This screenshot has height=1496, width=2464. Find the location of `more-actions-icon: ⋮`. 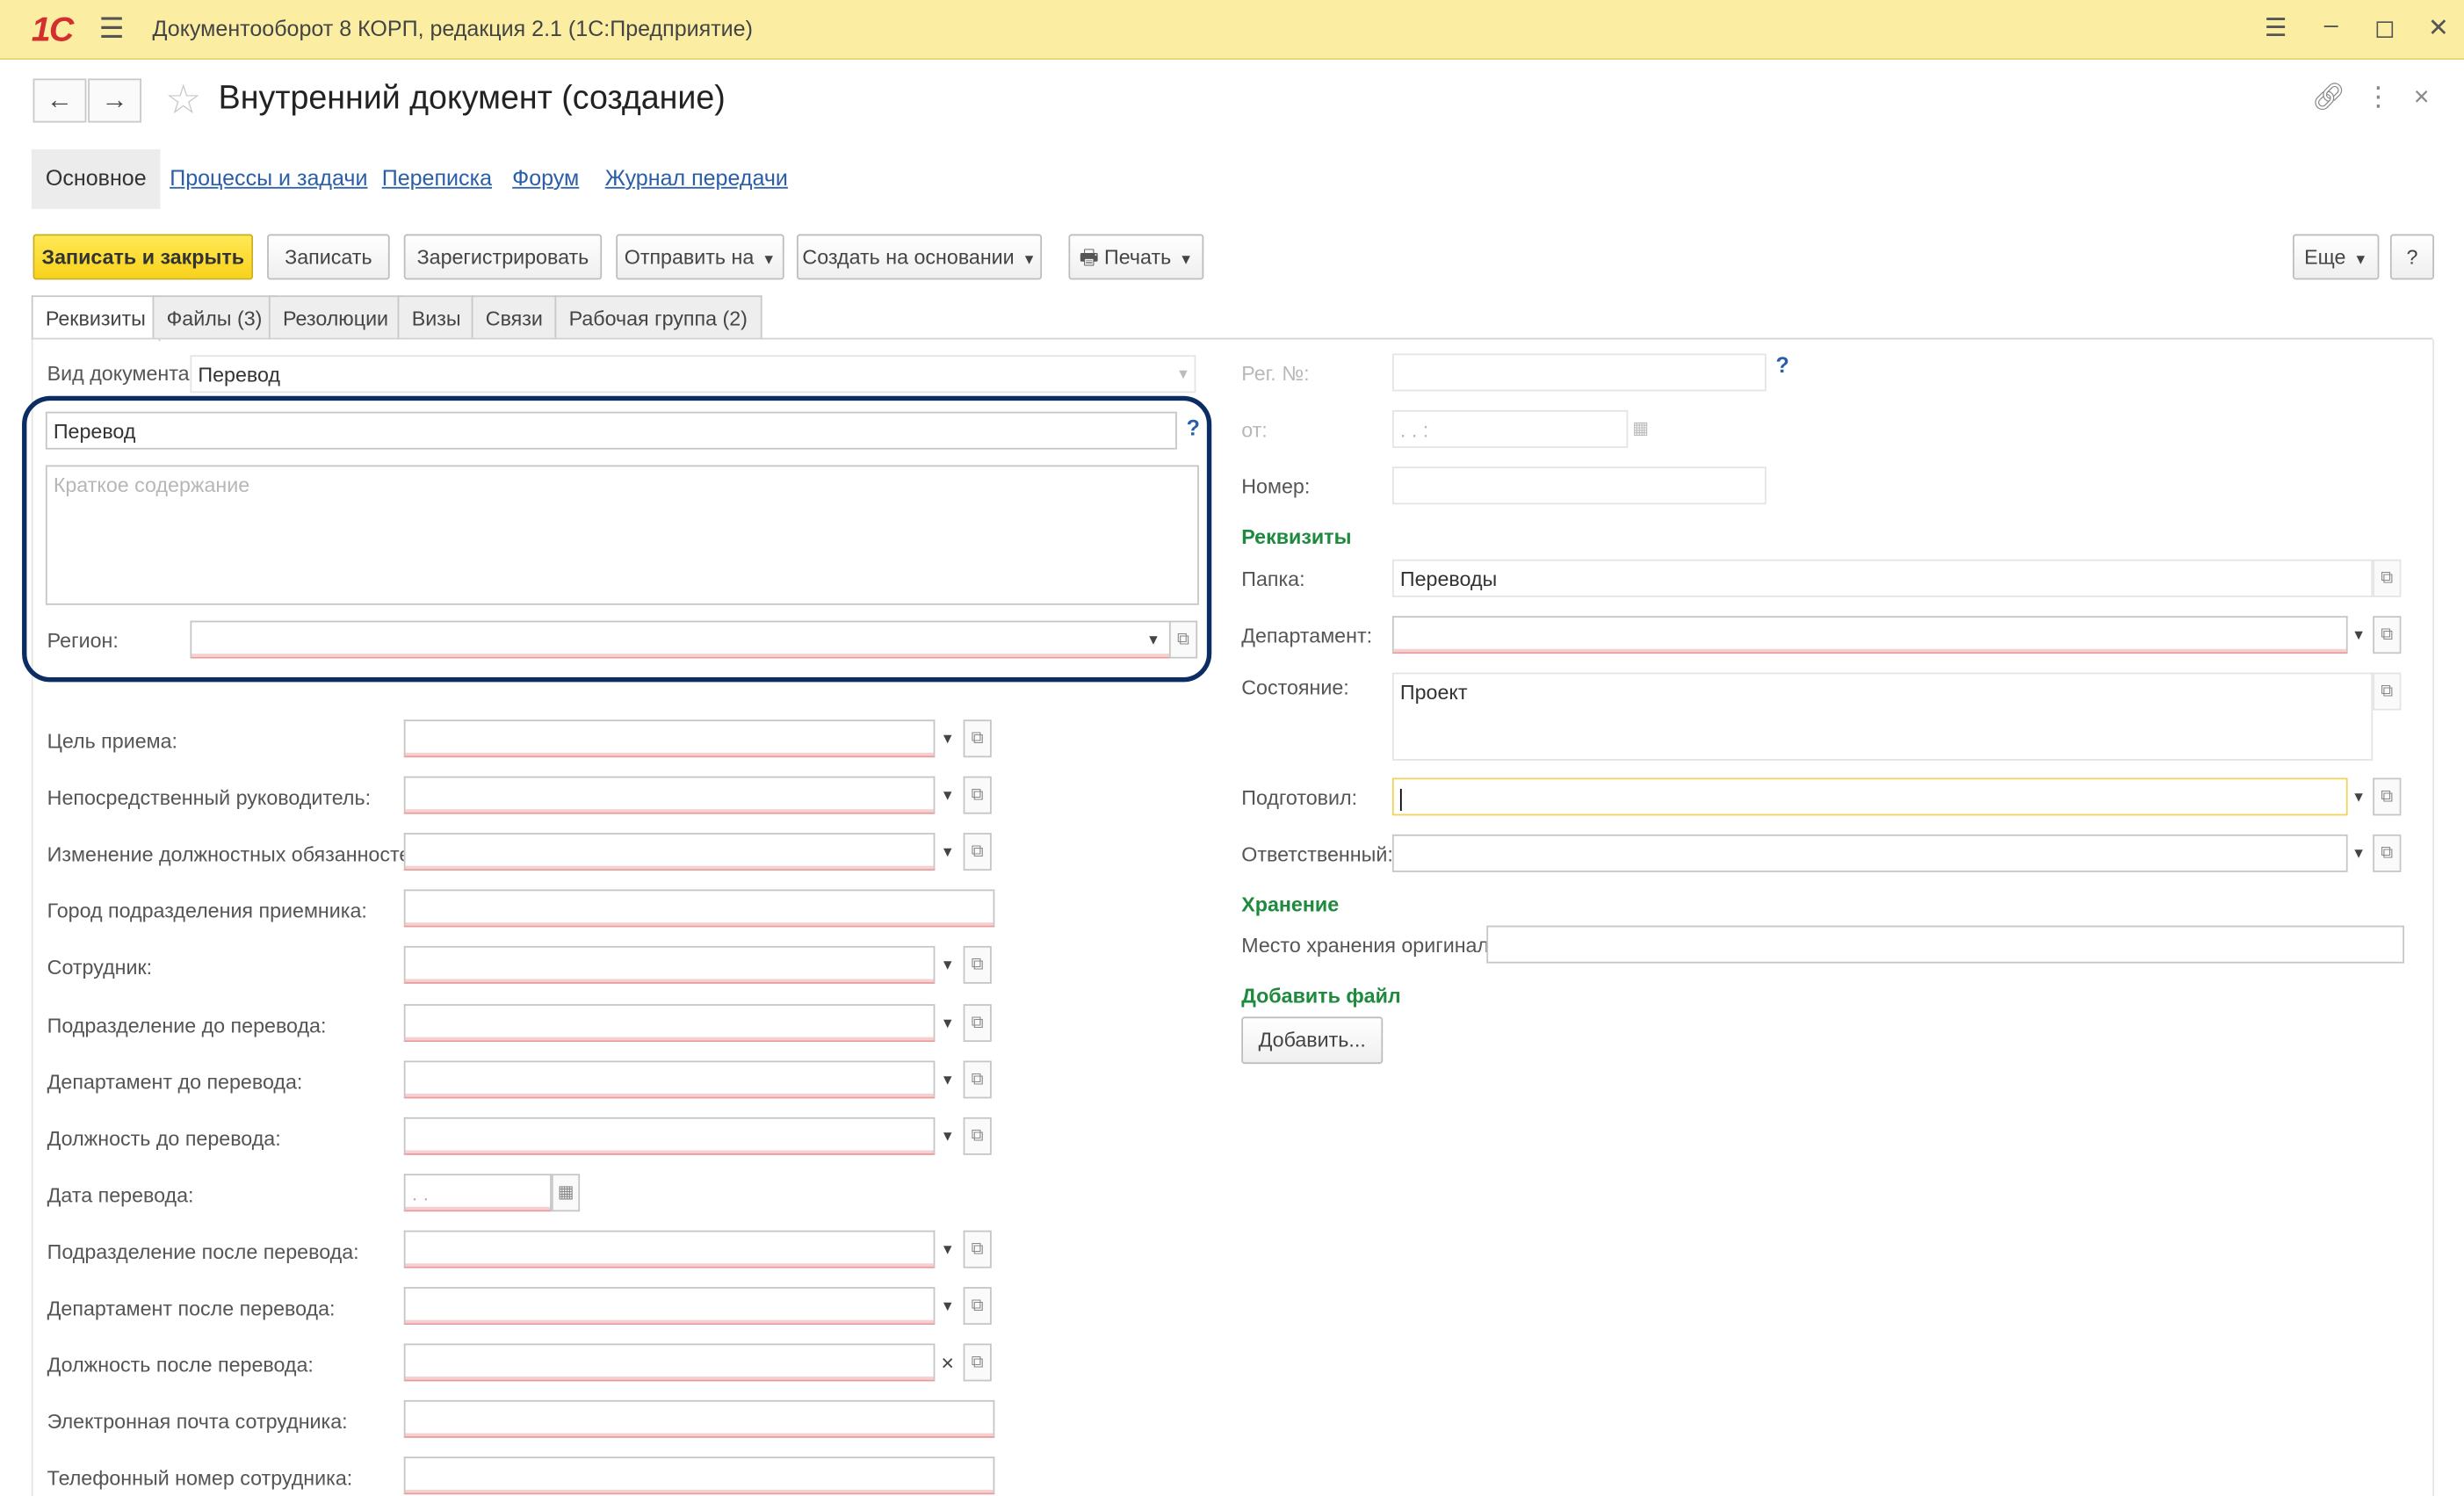

more-actions-icon: ⋮ is located at coordinates (2378, 97).